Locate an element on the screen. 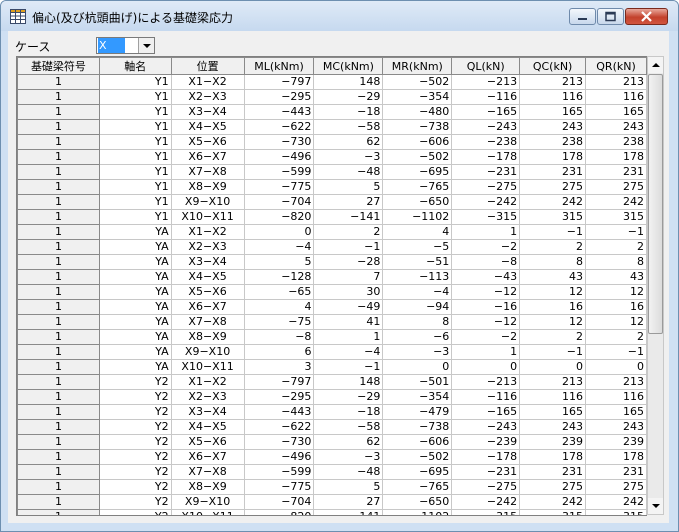  qr-cell: −1 is located at coordinates (616, 352).